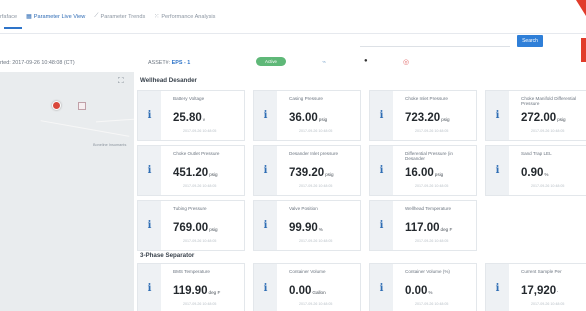 Image resolution: width=586 pixels, height=311 pixels. Describe the element at coordinates (196, 153) in the screenshot. I see `parameter-label: Choke Outlet Pressure` at that location.